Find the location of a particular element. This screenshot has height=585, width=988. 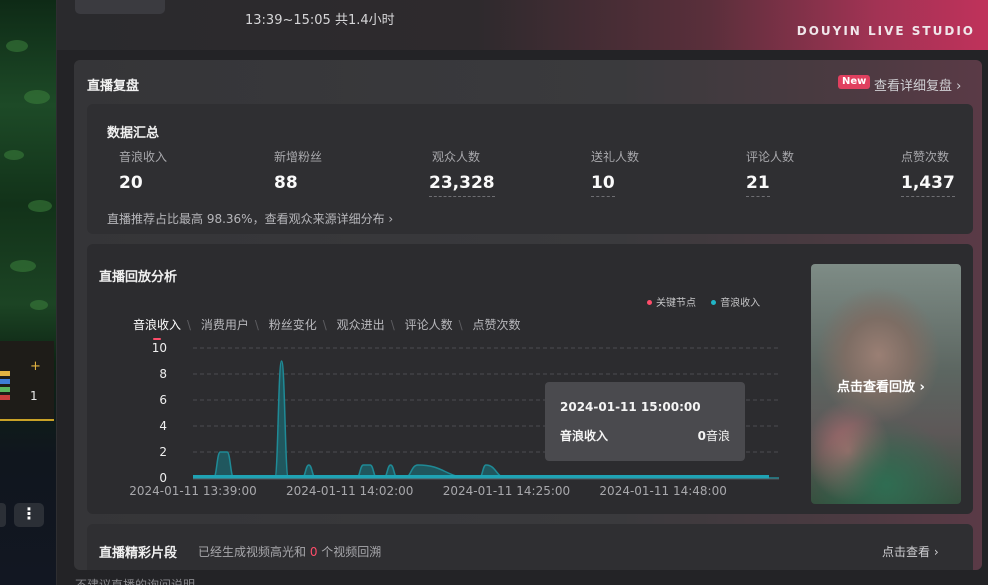

y-tick-label: 4 is located at coordinates (163, 426).